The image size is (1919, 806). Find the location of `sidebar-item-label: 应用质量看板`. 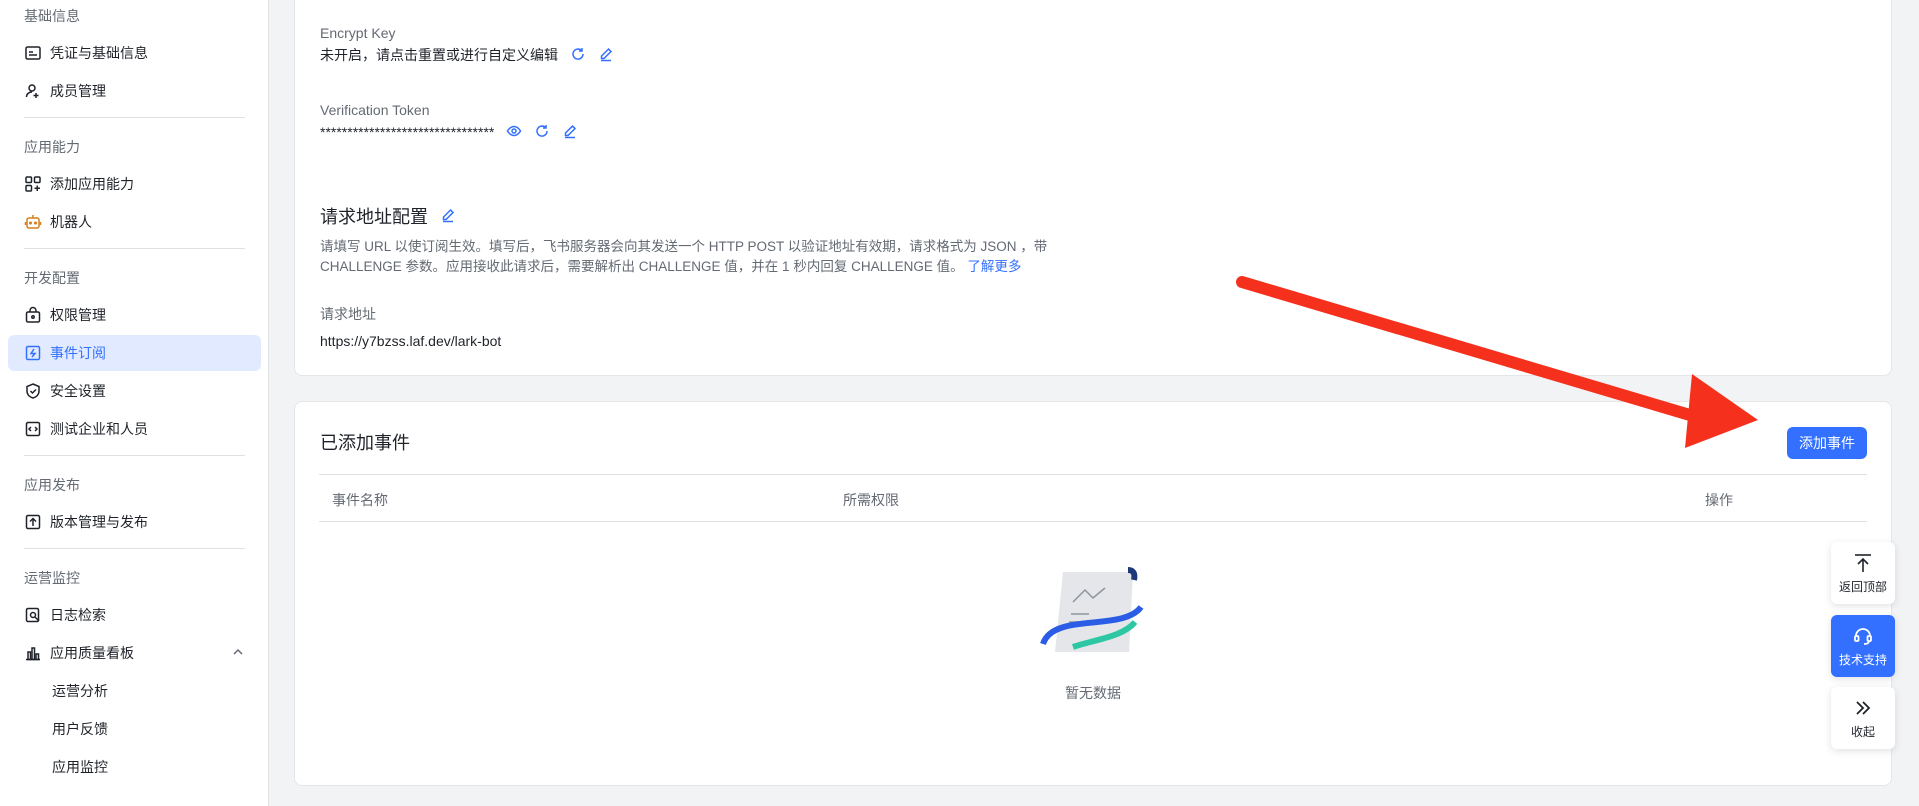

sidebar-item-label: 应用质量看板 is located at coordinates (92, 653).